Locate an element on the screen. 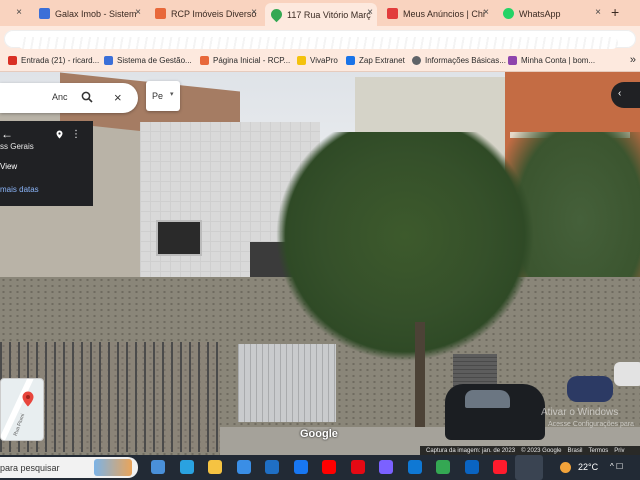 The width and height of the screenshot is (640, 480). netflix-icon is located at coordinates (357, 467).